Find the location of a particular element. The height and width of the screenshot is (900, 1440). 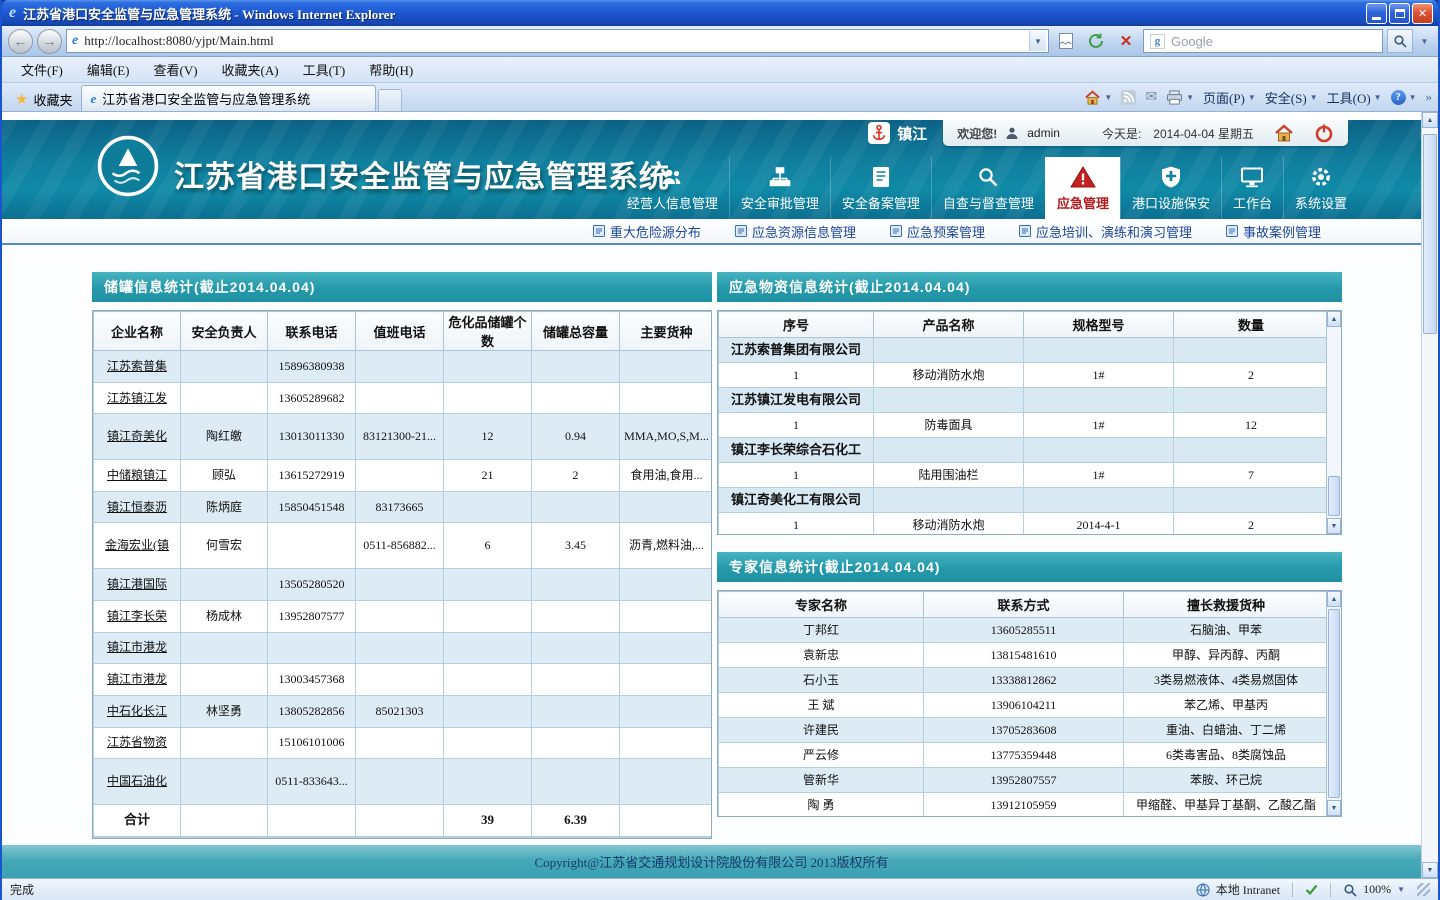

search-box: g Google is located at coordinates (1263, 41).